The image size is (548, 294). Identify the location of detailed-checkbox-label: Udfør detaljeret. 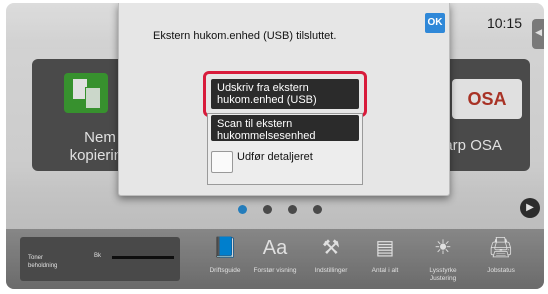
(275, 157).